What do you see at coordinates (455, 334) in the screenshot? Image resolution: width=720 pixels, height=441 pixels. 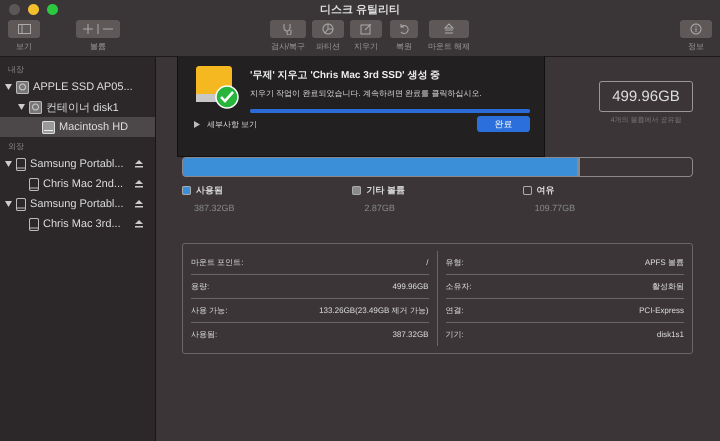 I see `info-label: 기기:` at bounding box center [455, 334].